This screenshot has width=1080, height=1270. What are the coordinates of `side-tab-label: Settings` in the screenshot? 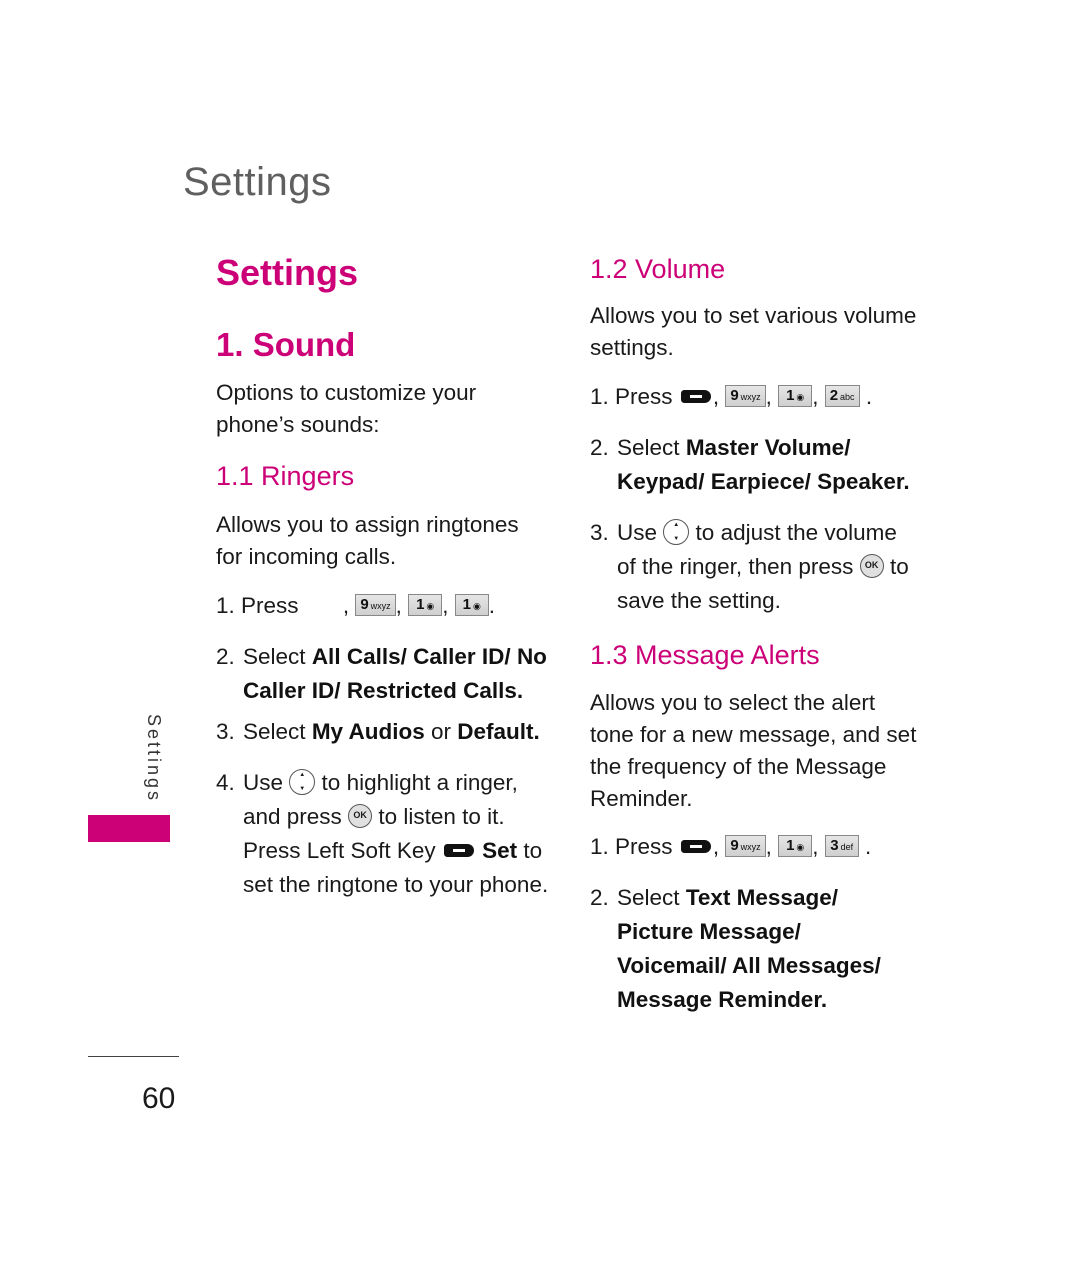 It's located at (142, 762).